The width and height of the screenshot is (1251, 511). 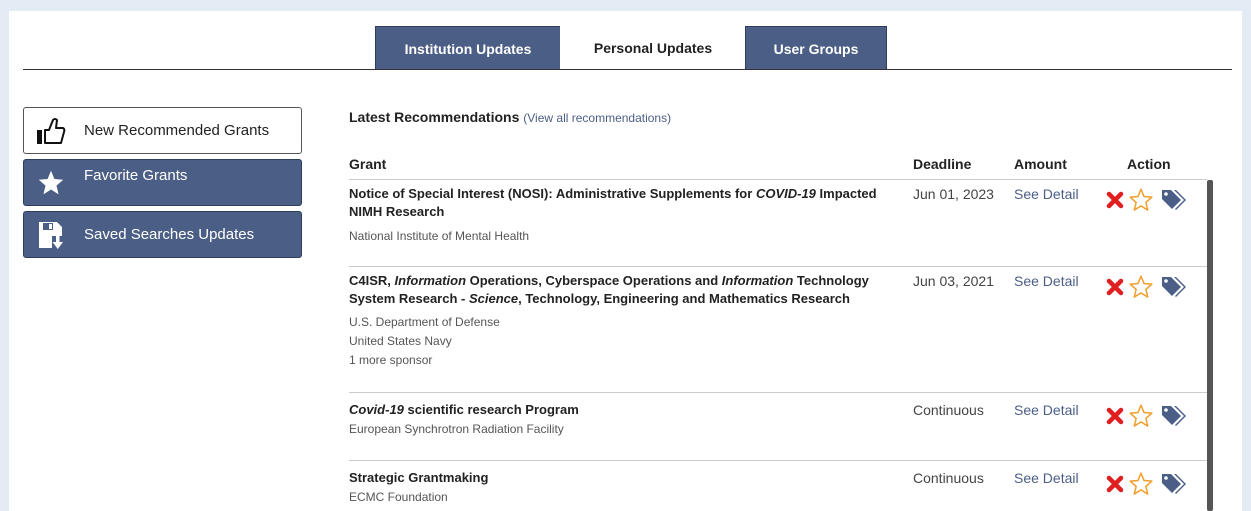 I want to click on sidebar-item-label: New Recommended Grants, so click(x=177, y=130).